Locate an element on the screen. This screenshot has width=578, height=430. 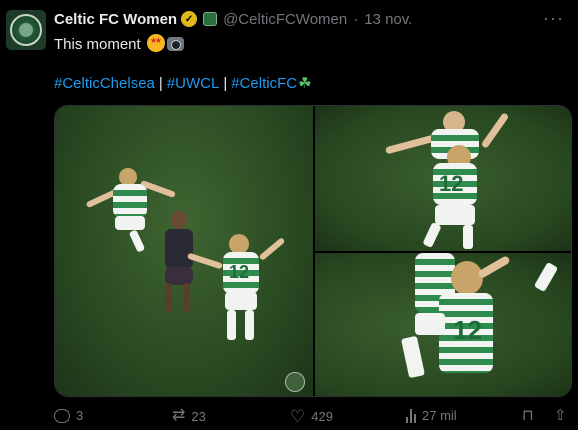
player-closeup: 12 is located at coordinates (460, 324).